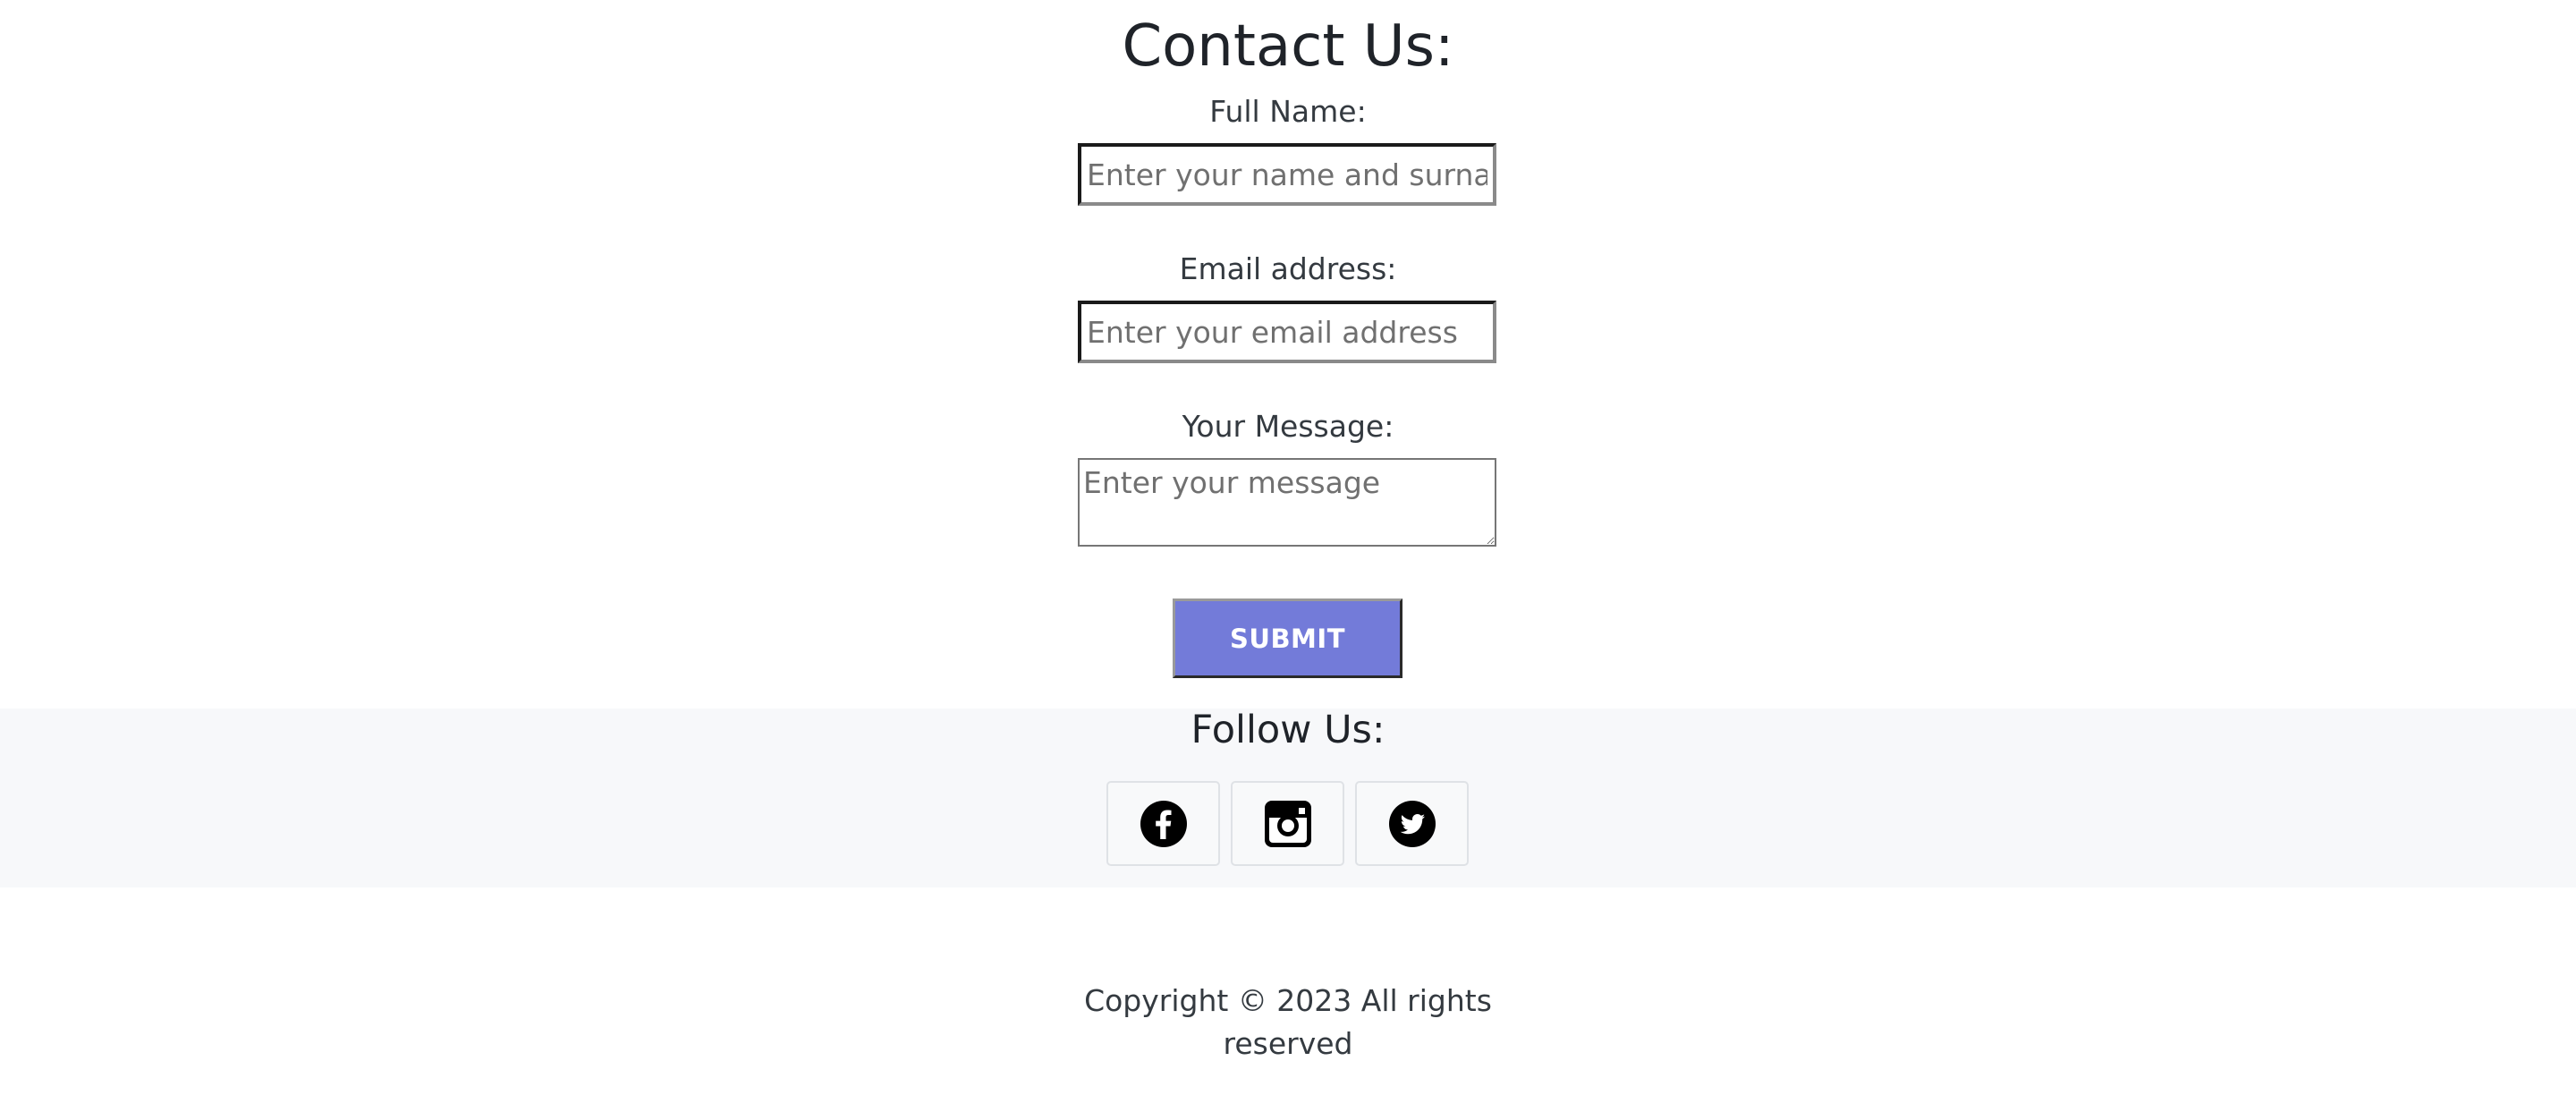  What do you see at coordinates (1287, 503) in the screenshot?
I see `message-textarea` at bounding box center [1287, 503].